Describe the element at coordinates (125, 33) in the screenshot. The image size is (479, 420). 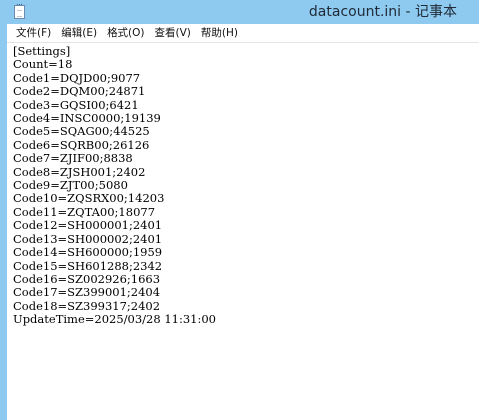
I see `menu-format: 格式(O)` at that location.